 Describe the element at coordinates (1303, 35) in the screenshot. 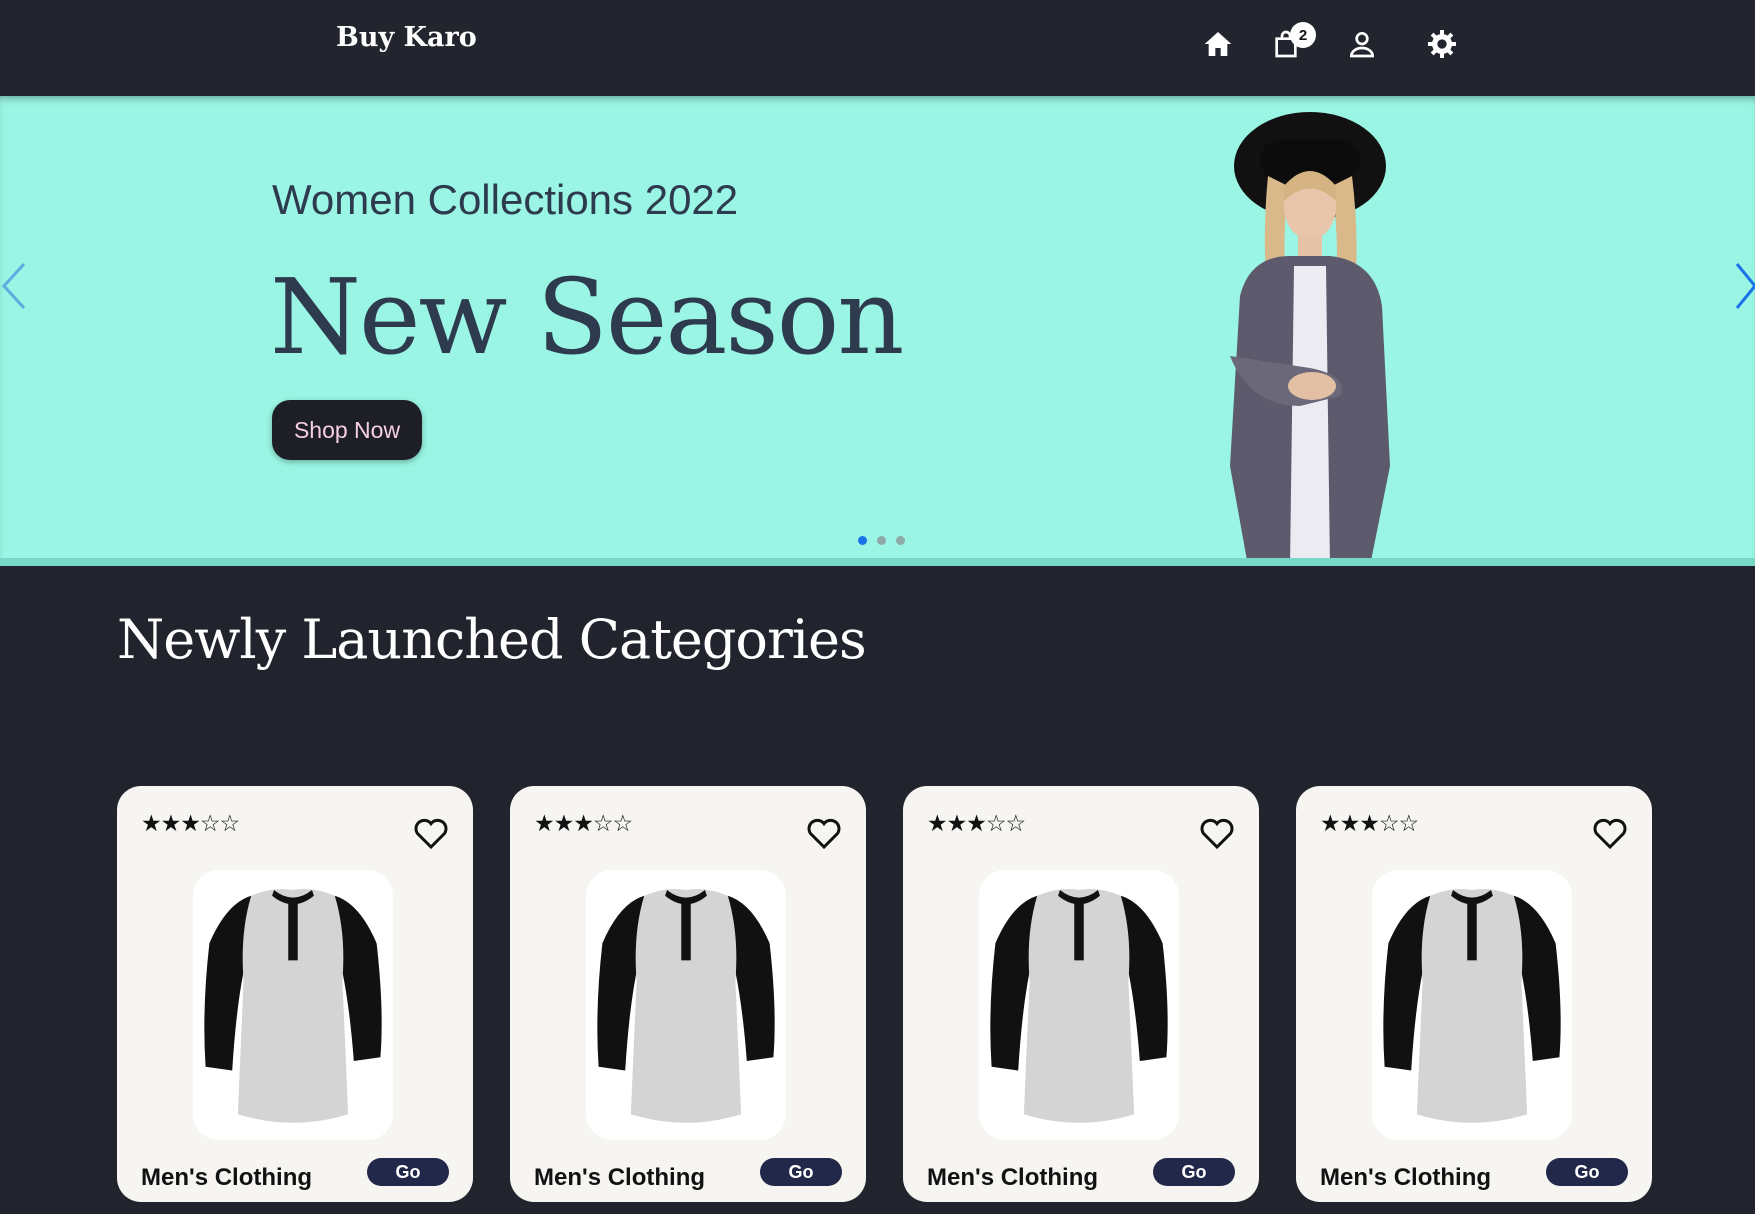

I see `cart-count-badge: 2` at that location.